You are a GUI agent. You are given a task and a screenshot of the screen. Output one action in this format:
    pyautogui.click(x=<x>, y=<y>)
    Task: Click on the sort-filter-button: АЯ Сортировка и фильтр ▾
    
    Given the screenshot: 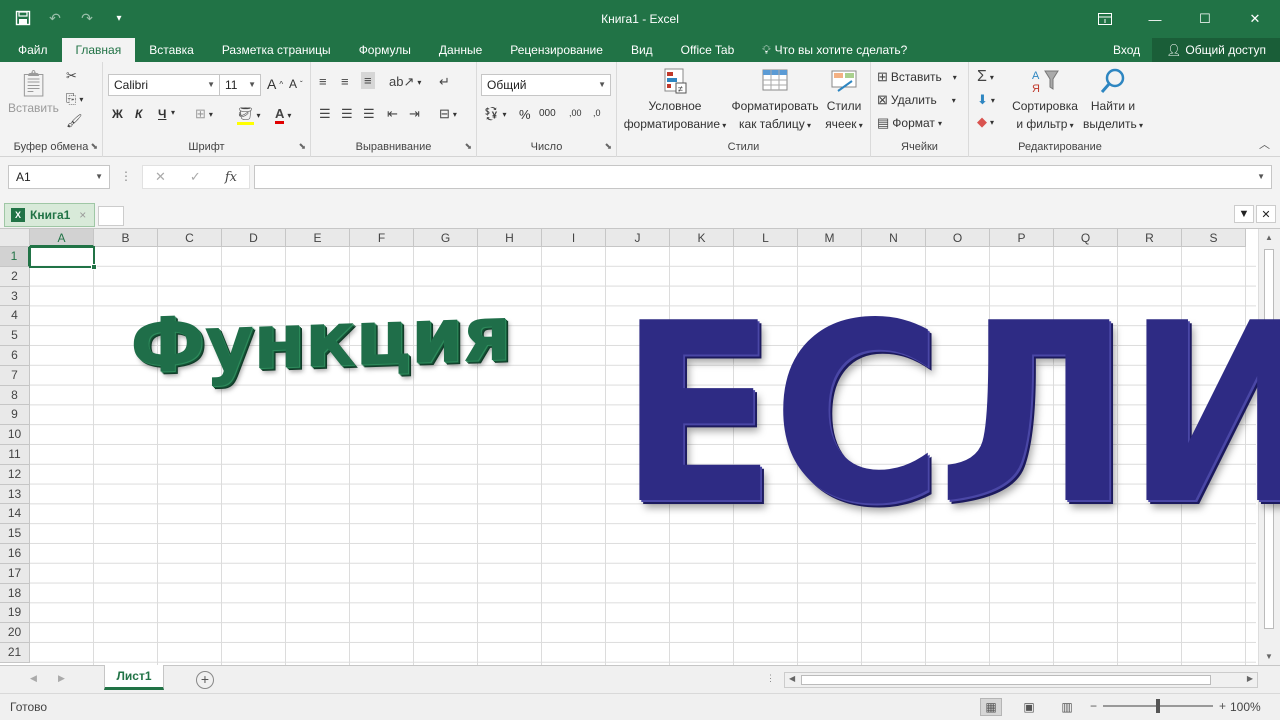 What is the action you would take?
    pyautogui.click(x=1045, y=100)
    